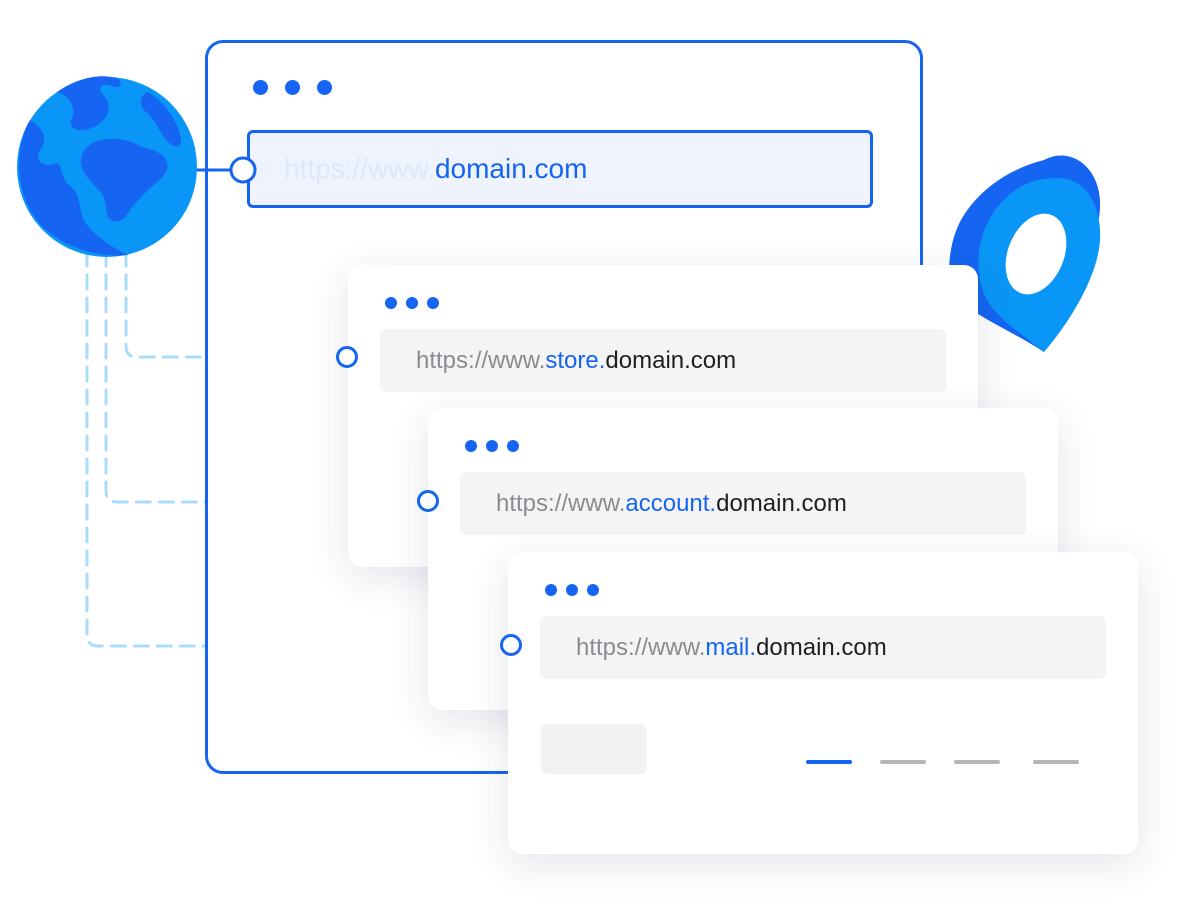 This screenshot has height=904, width=1193. Describe the element at coordinates (347, 357) in the screenshot. I see `store-url-node` at that location.